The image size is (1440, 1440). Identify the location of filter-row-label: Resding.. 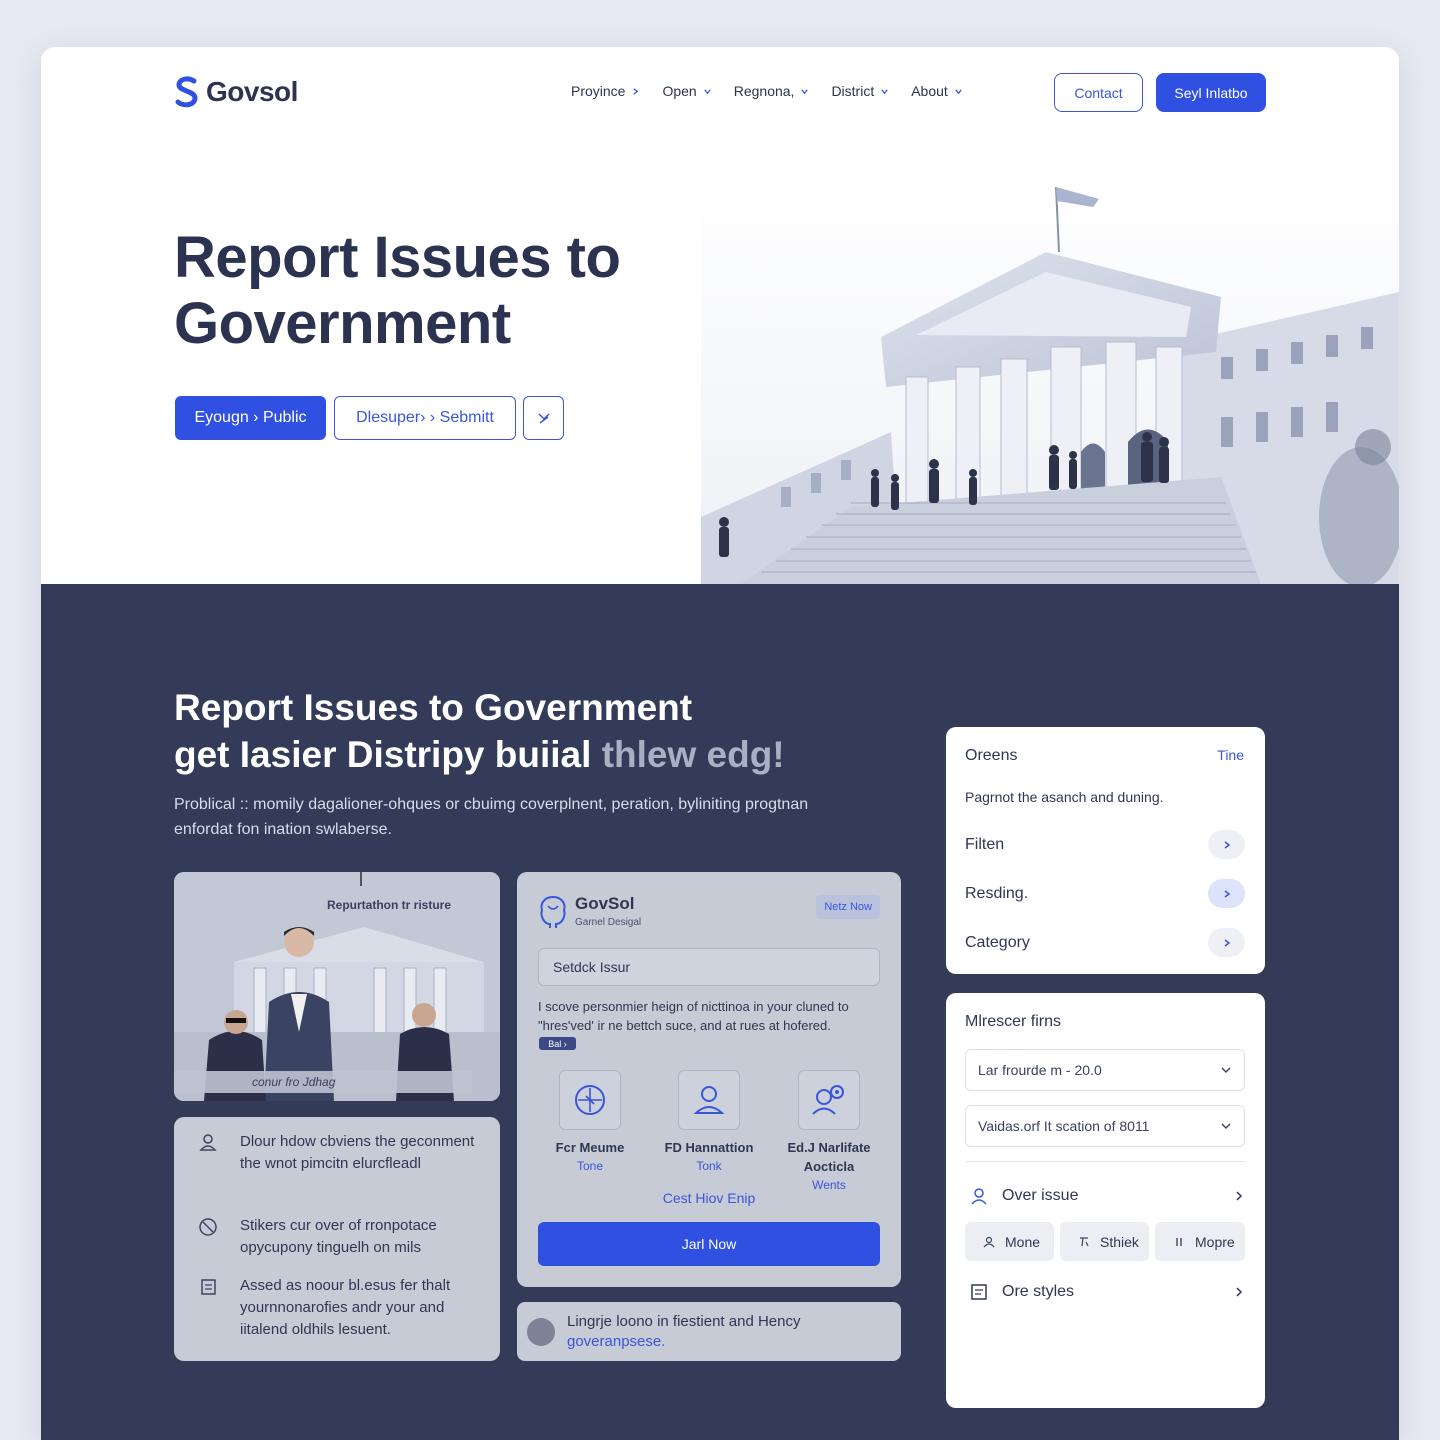
(997, 893).